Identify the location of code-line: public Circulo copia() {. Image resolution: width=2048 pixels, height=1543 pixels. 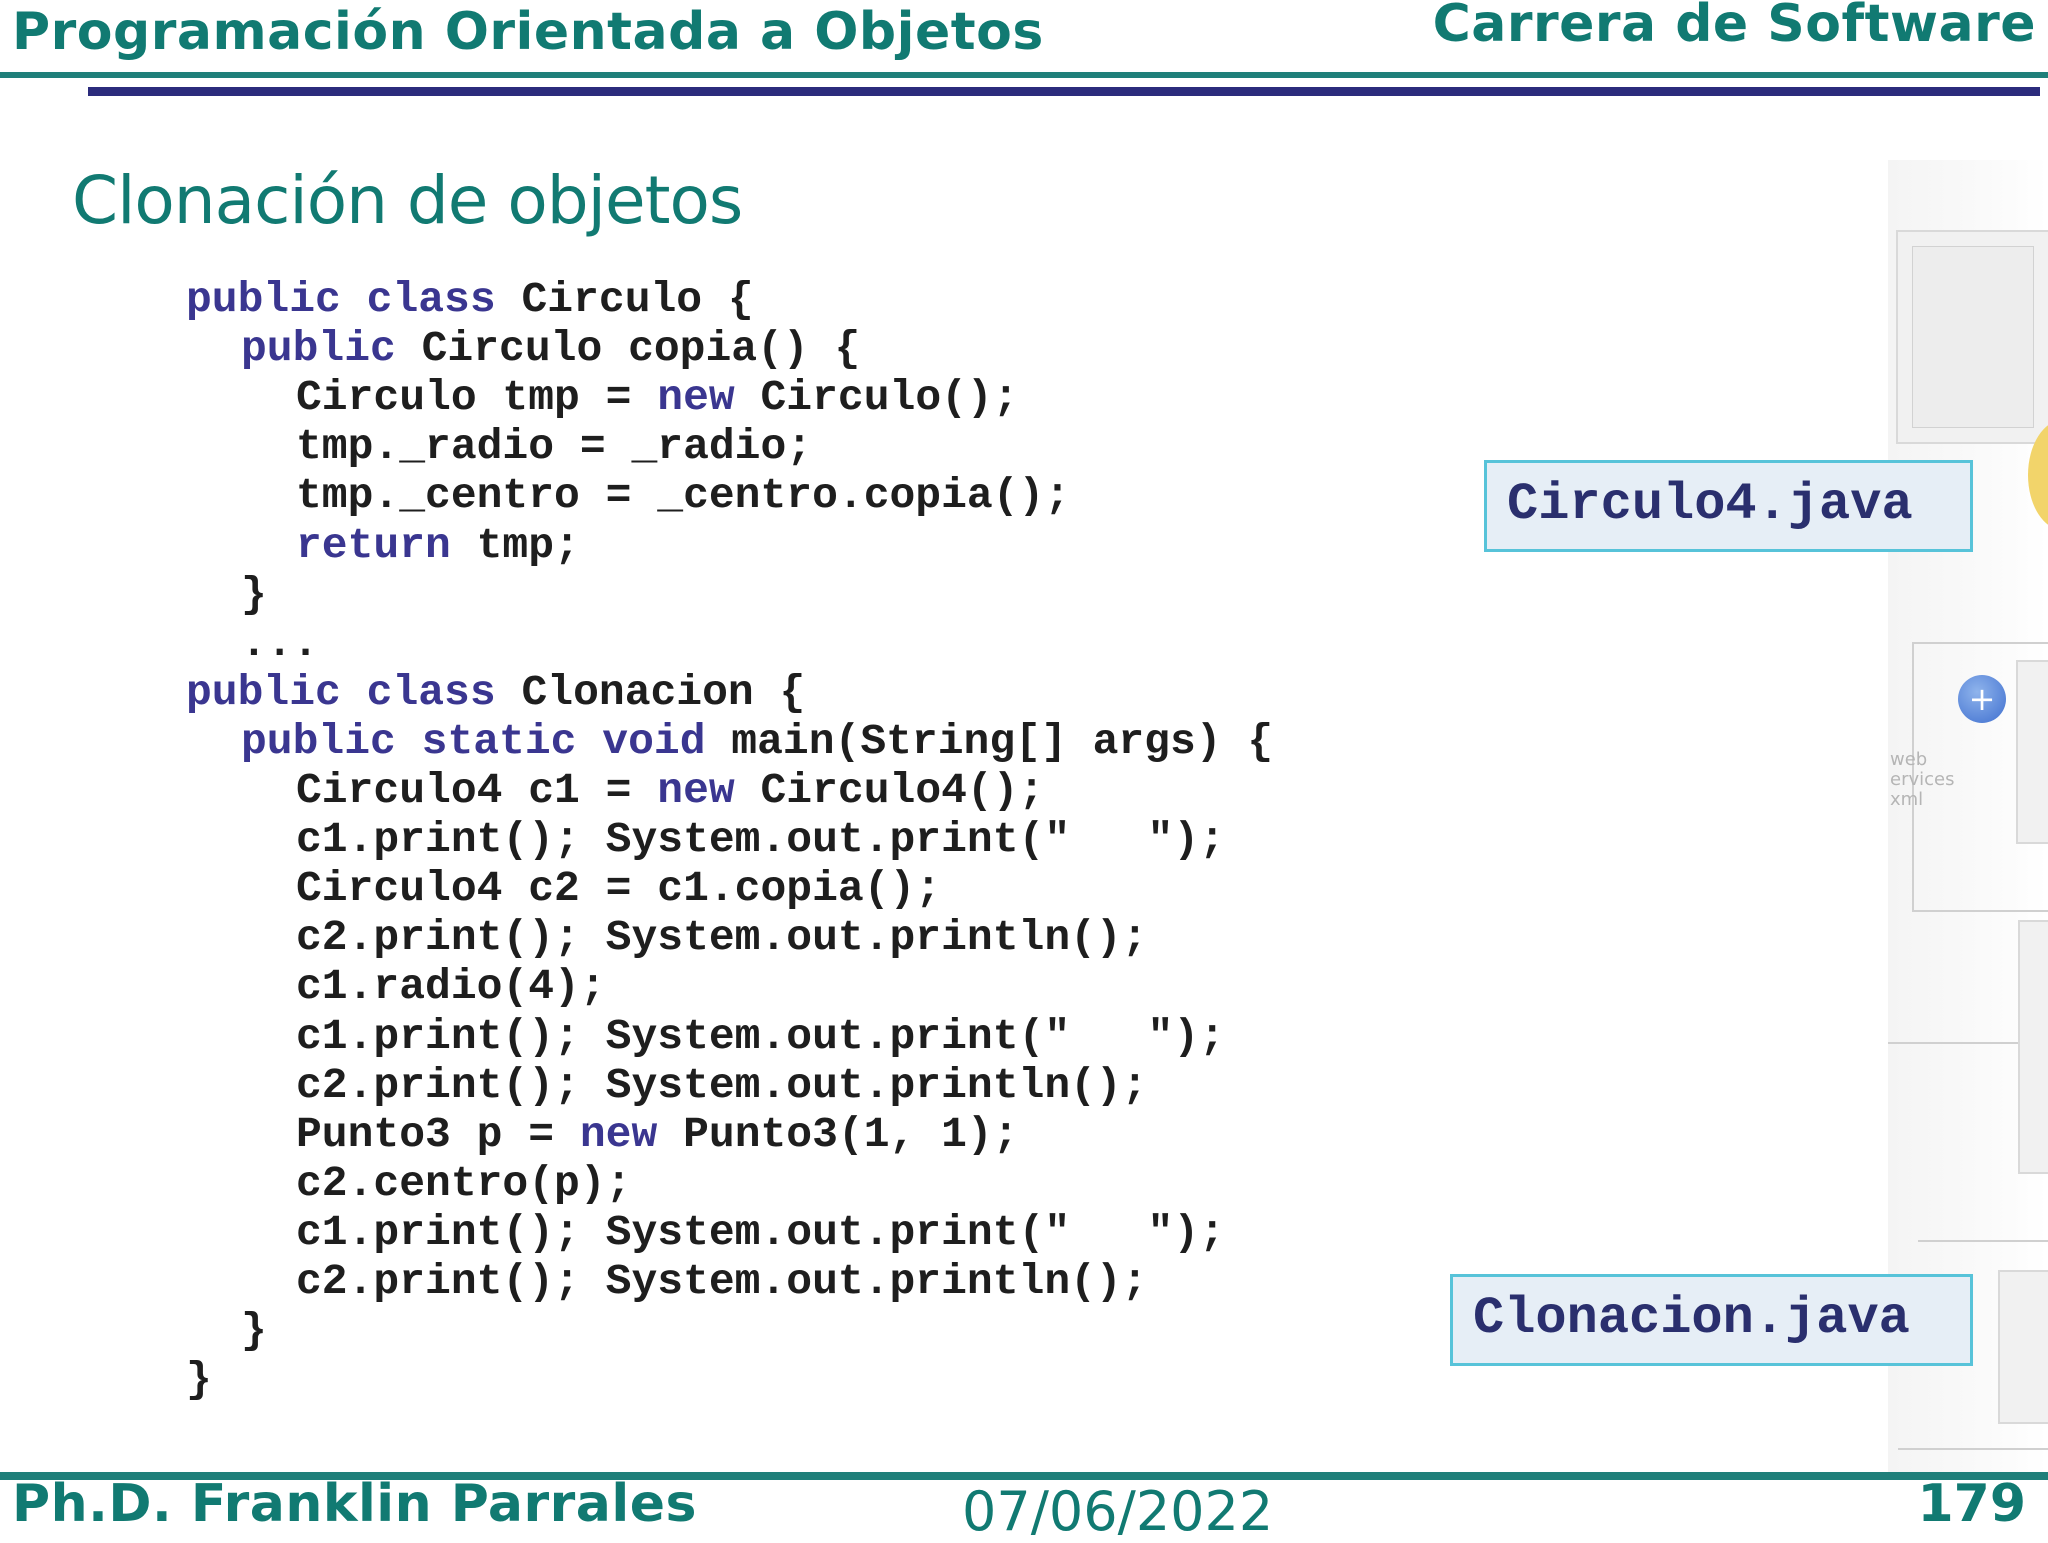
(550, 349).